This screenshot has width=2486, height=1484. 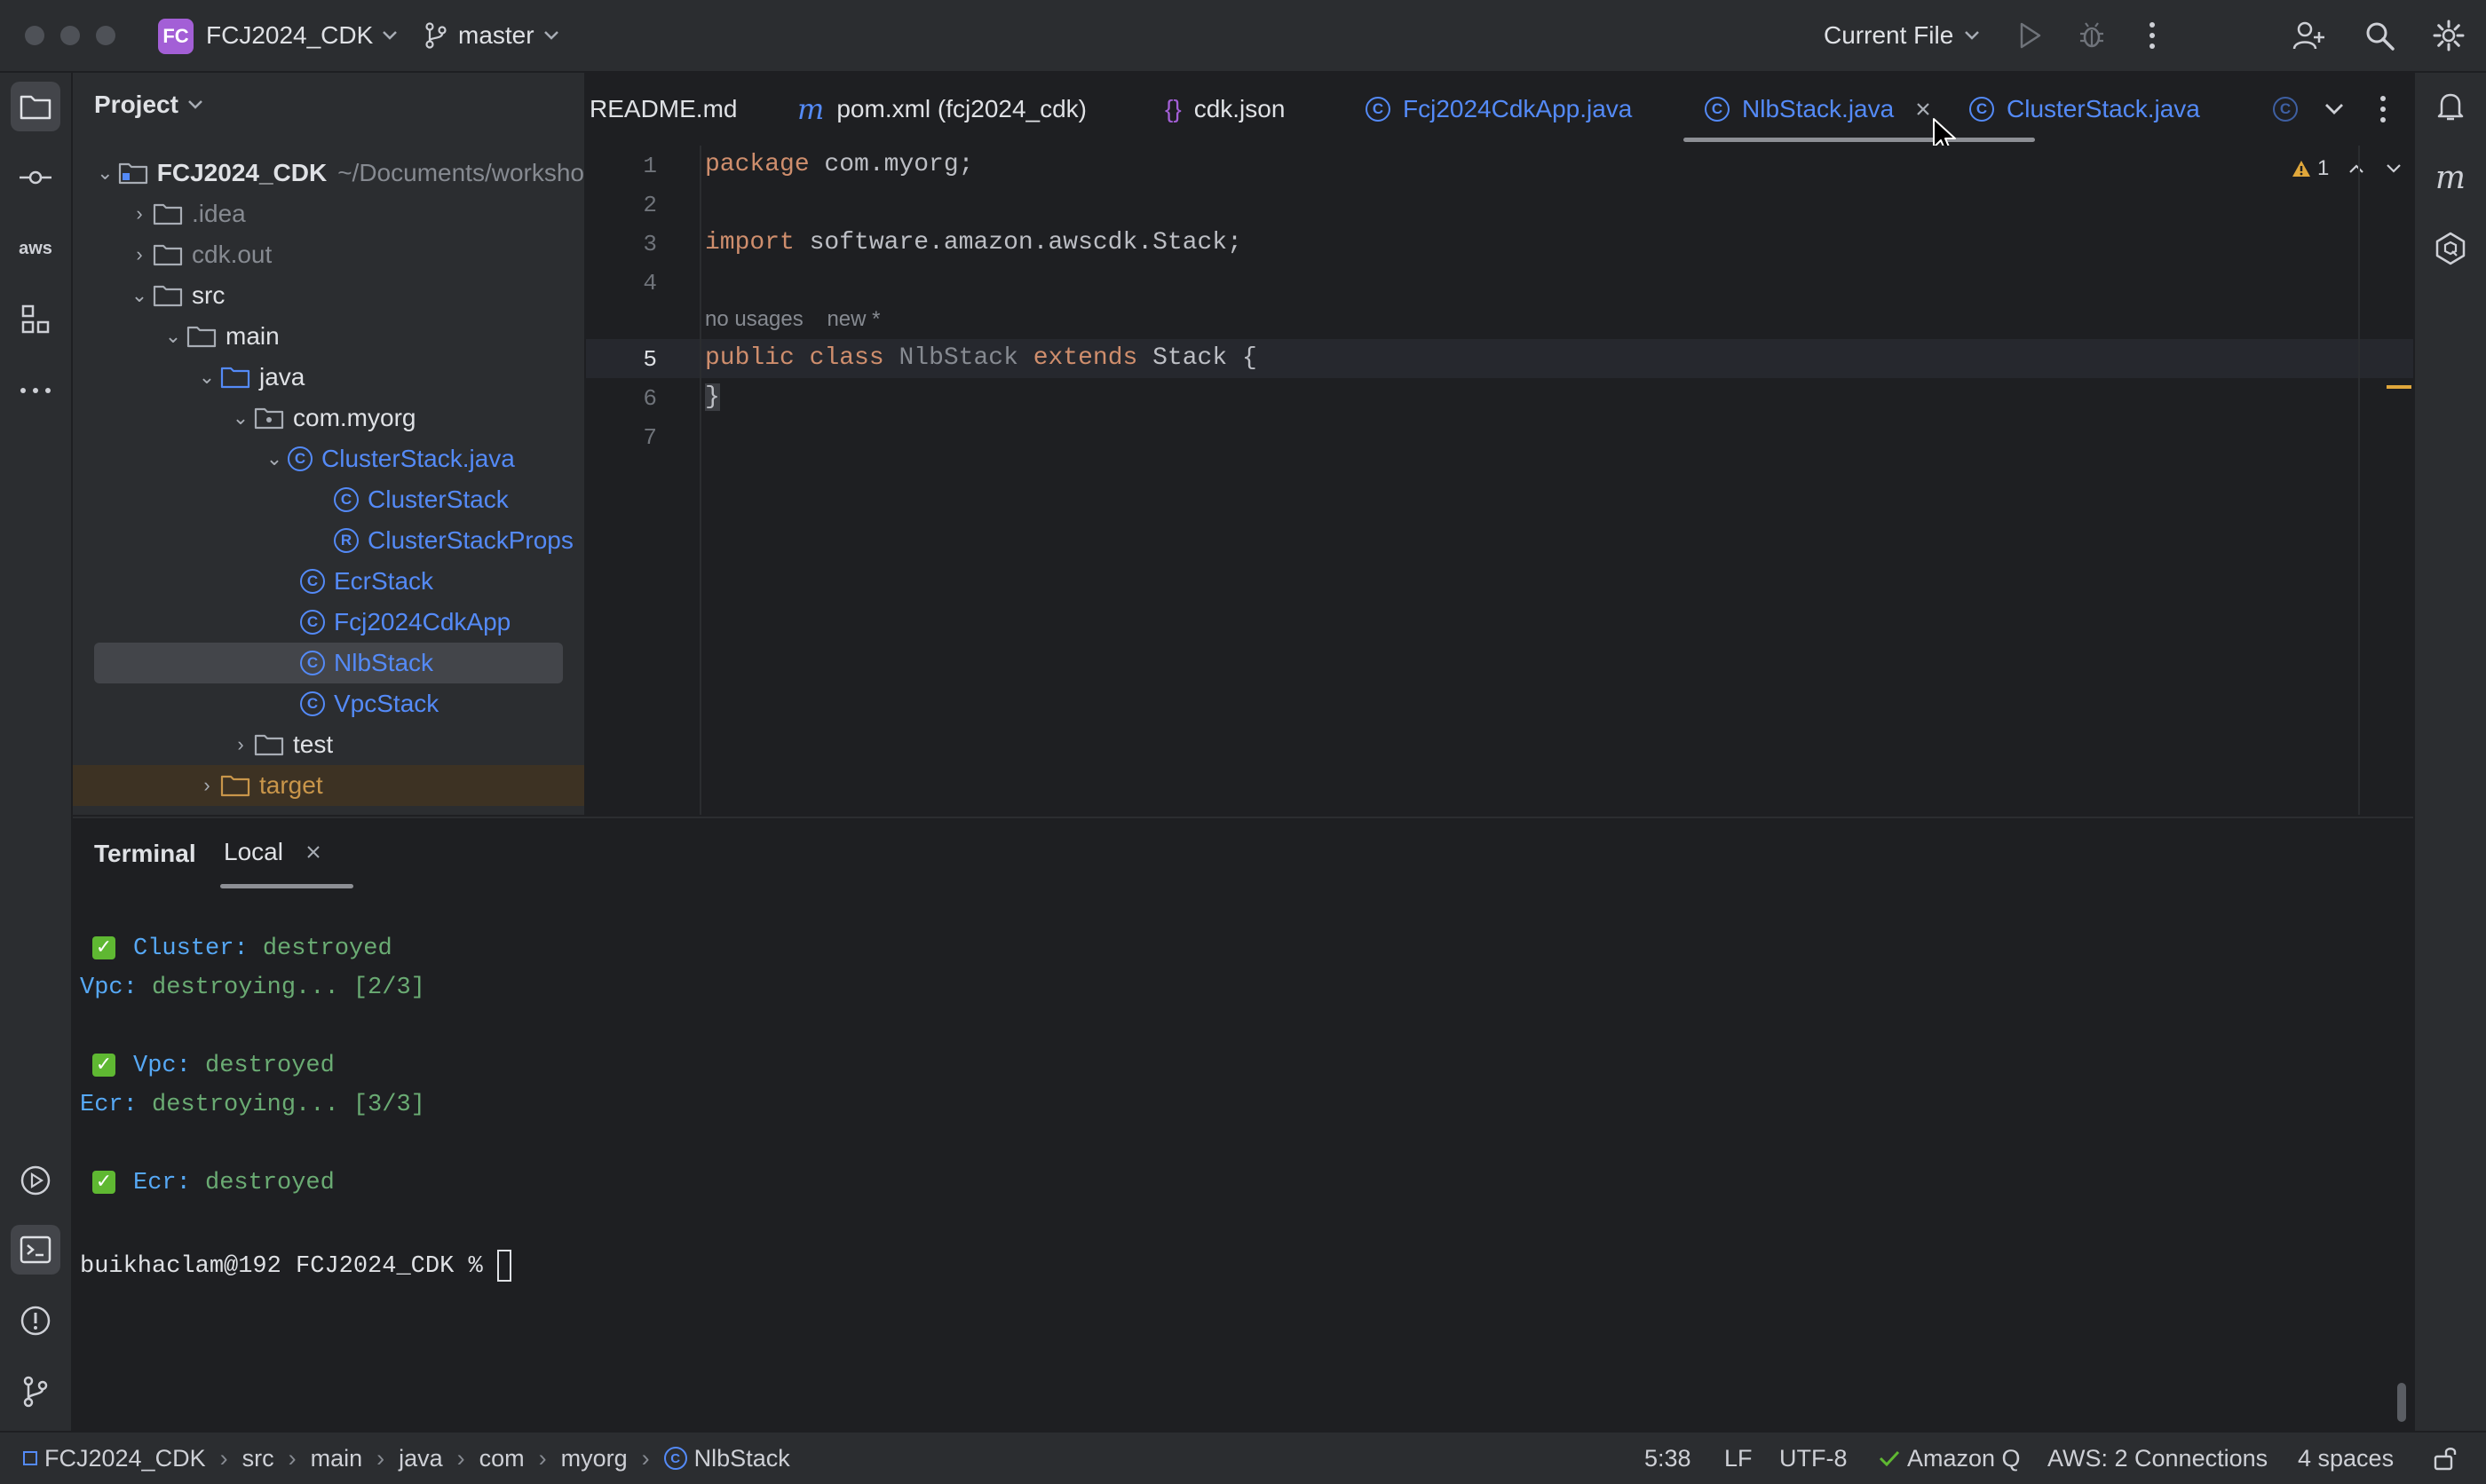 I want to click on problems-icon, so click(x=35, y=1321).